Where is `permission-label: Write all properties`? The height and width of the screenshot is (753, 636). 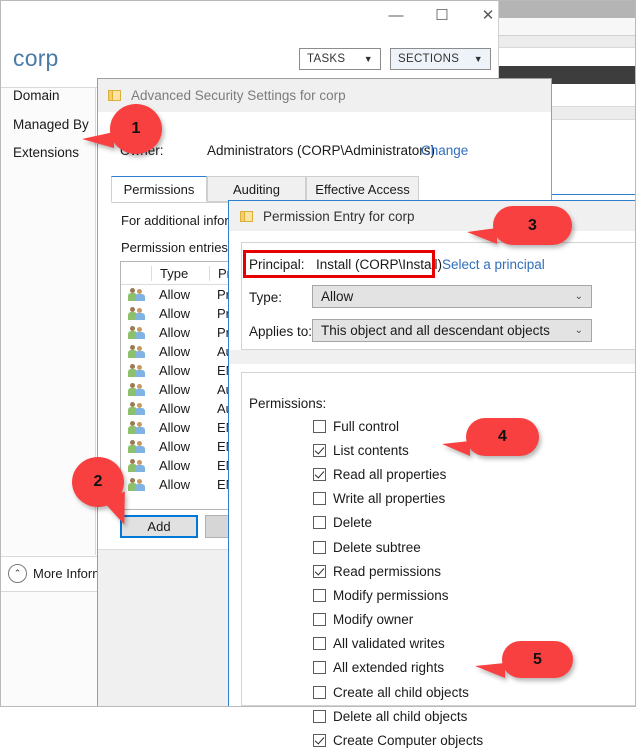
permission-label: Write all properties is located at coordinates (389, 499).